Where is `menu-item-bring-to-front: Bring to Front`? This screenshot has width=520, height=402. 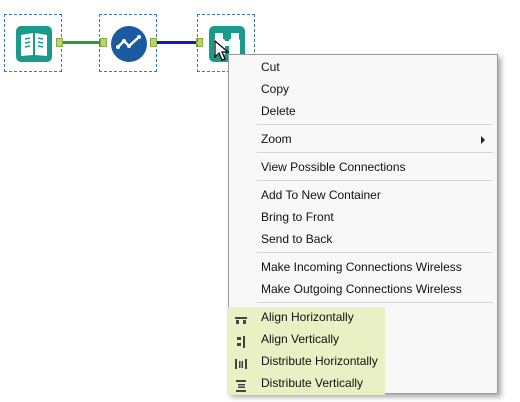 menu-item-bring-to-front: Bring to Front is located at coordinates (363, 217).